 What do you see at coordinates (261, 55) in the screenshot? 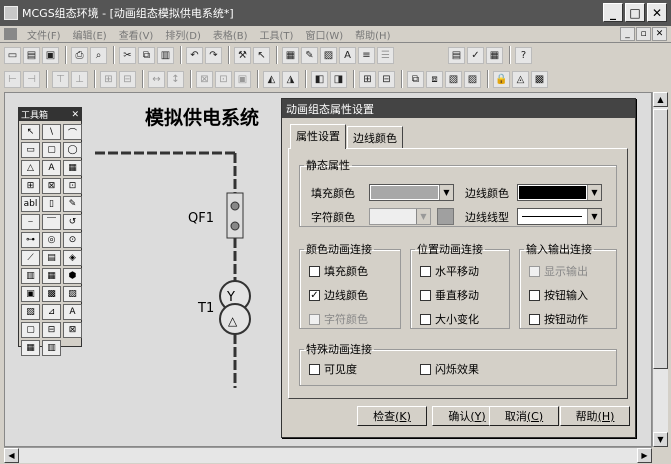
I see `pointer-icon: ↖` at bounding box center [261, 55].